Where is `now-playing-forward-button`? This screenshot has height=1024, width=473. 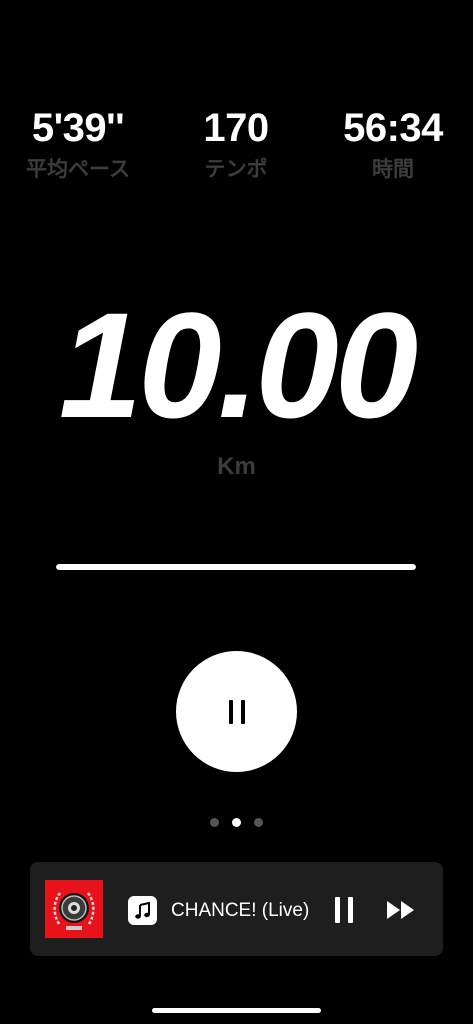 now-playing-forward-button is located at coordinates (401, 910).